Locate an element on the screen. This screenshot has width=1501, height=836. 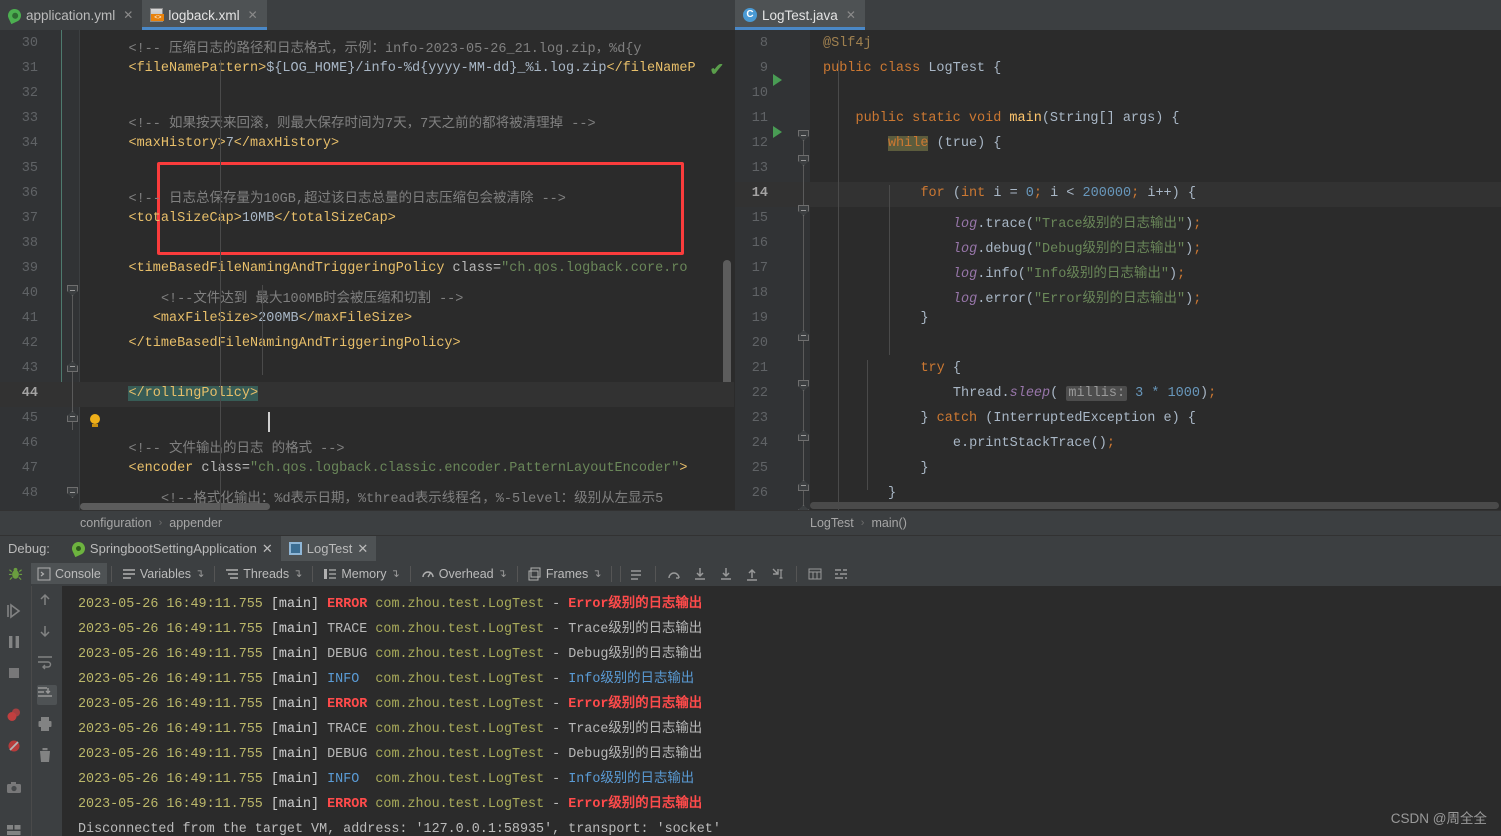
step-button-force-step-into is located at coordinates (726, 573).